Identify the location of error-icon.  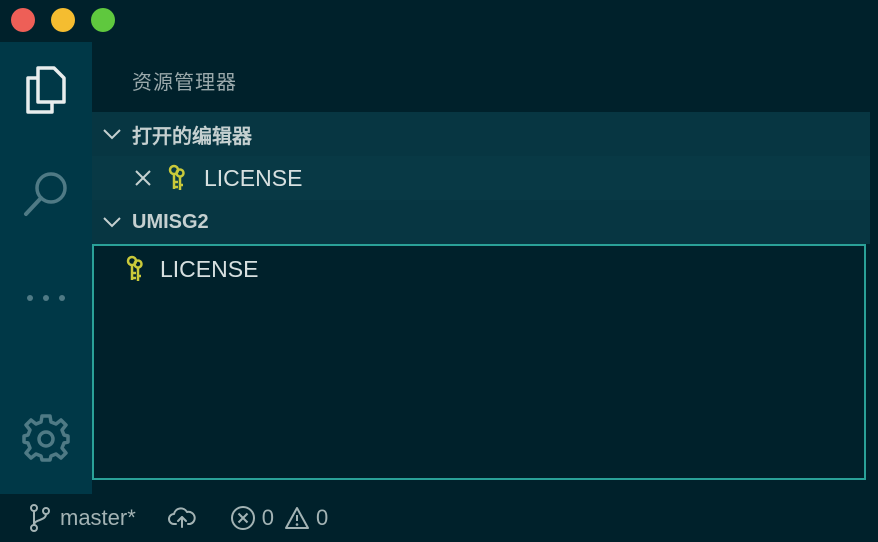
(243, 518).